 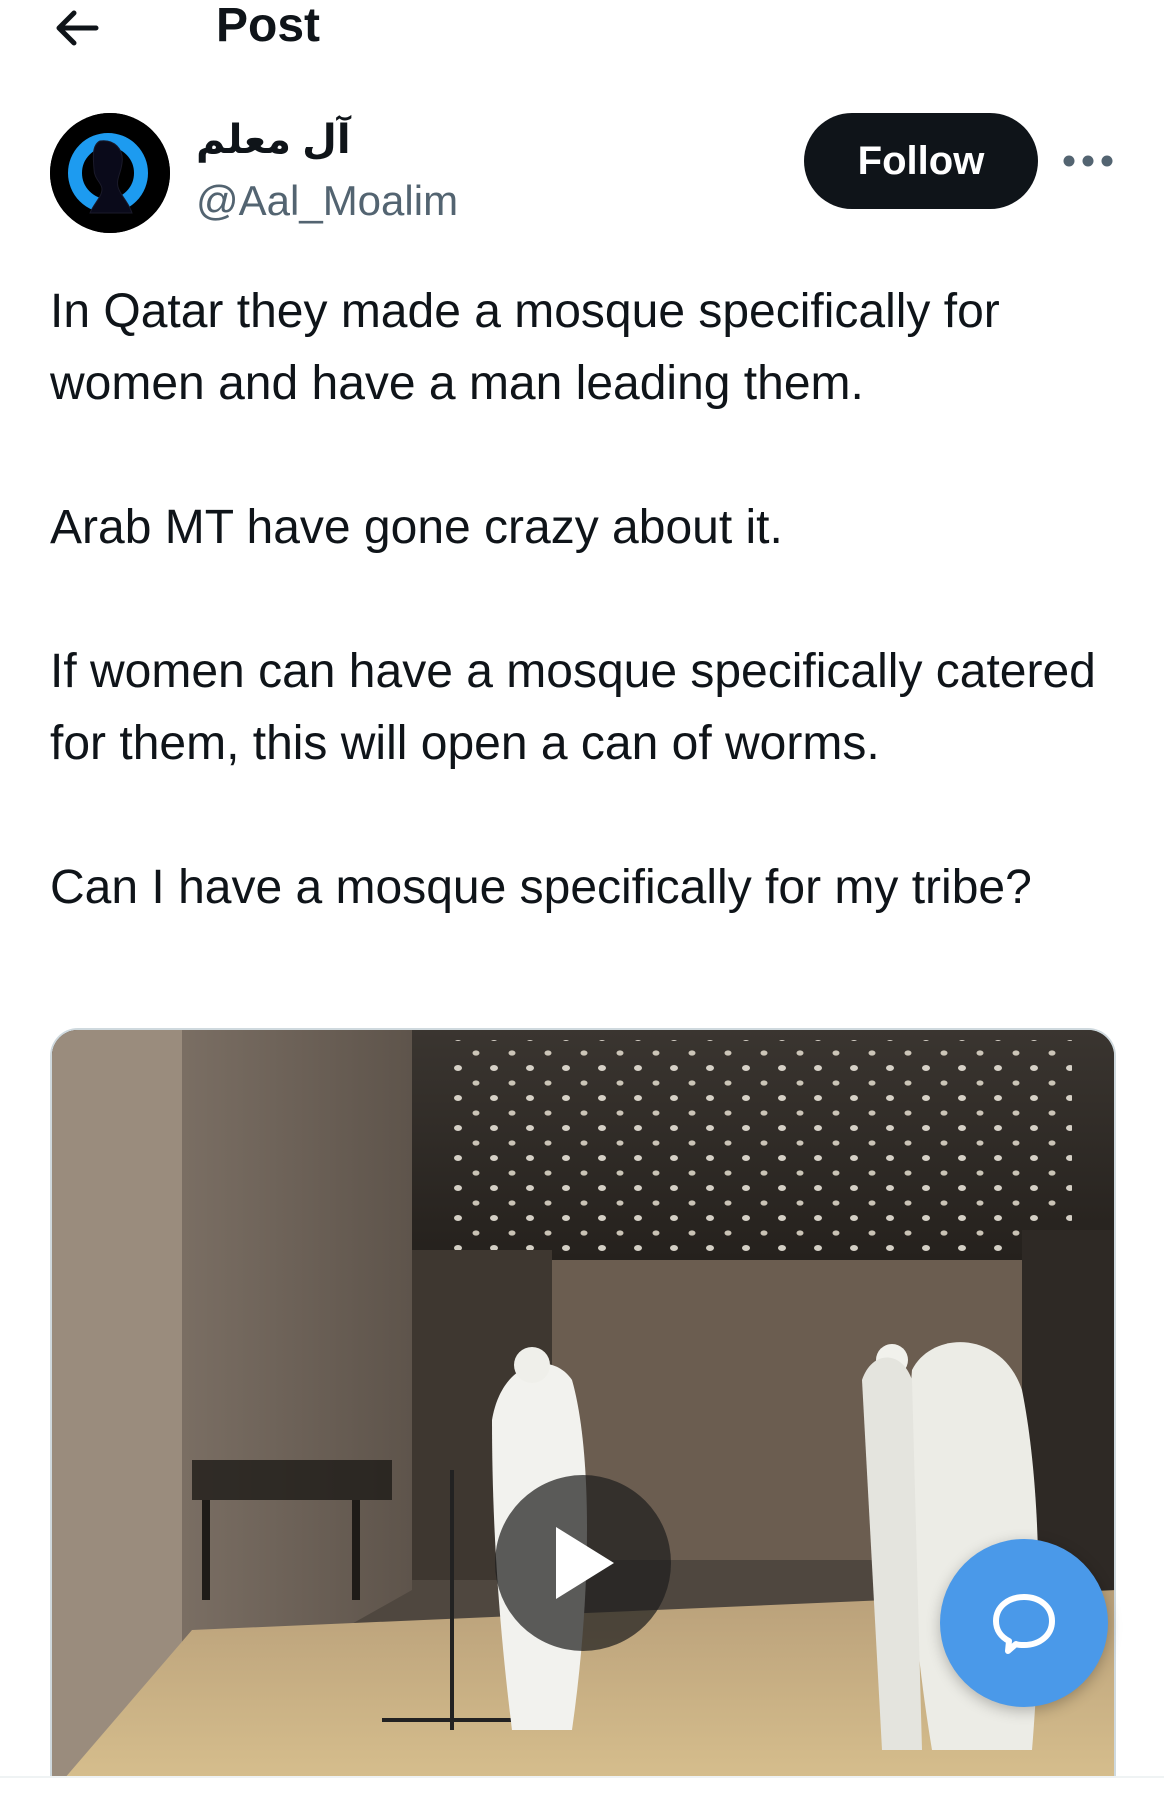 What do you see at coordinates (921, 161) in the screenshot?
I see `follow-button: Follow` at bounding box center [921, 161].